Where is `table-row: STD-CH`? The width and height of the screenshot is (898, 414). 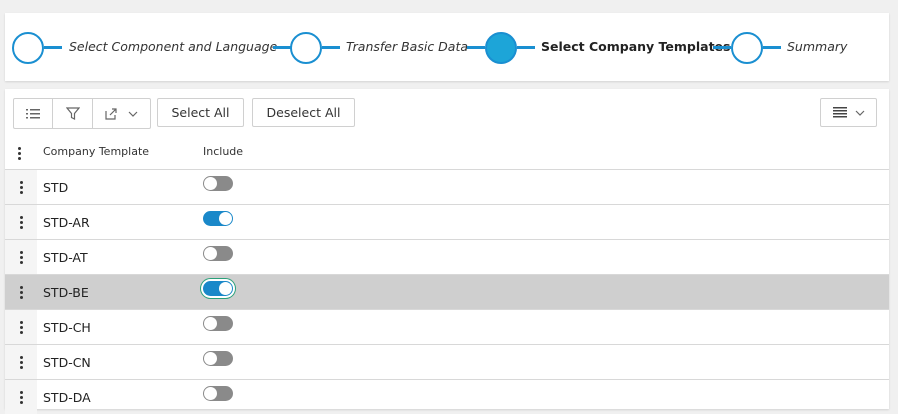
table-row: STD-CH is located at coordinates (447, 326).